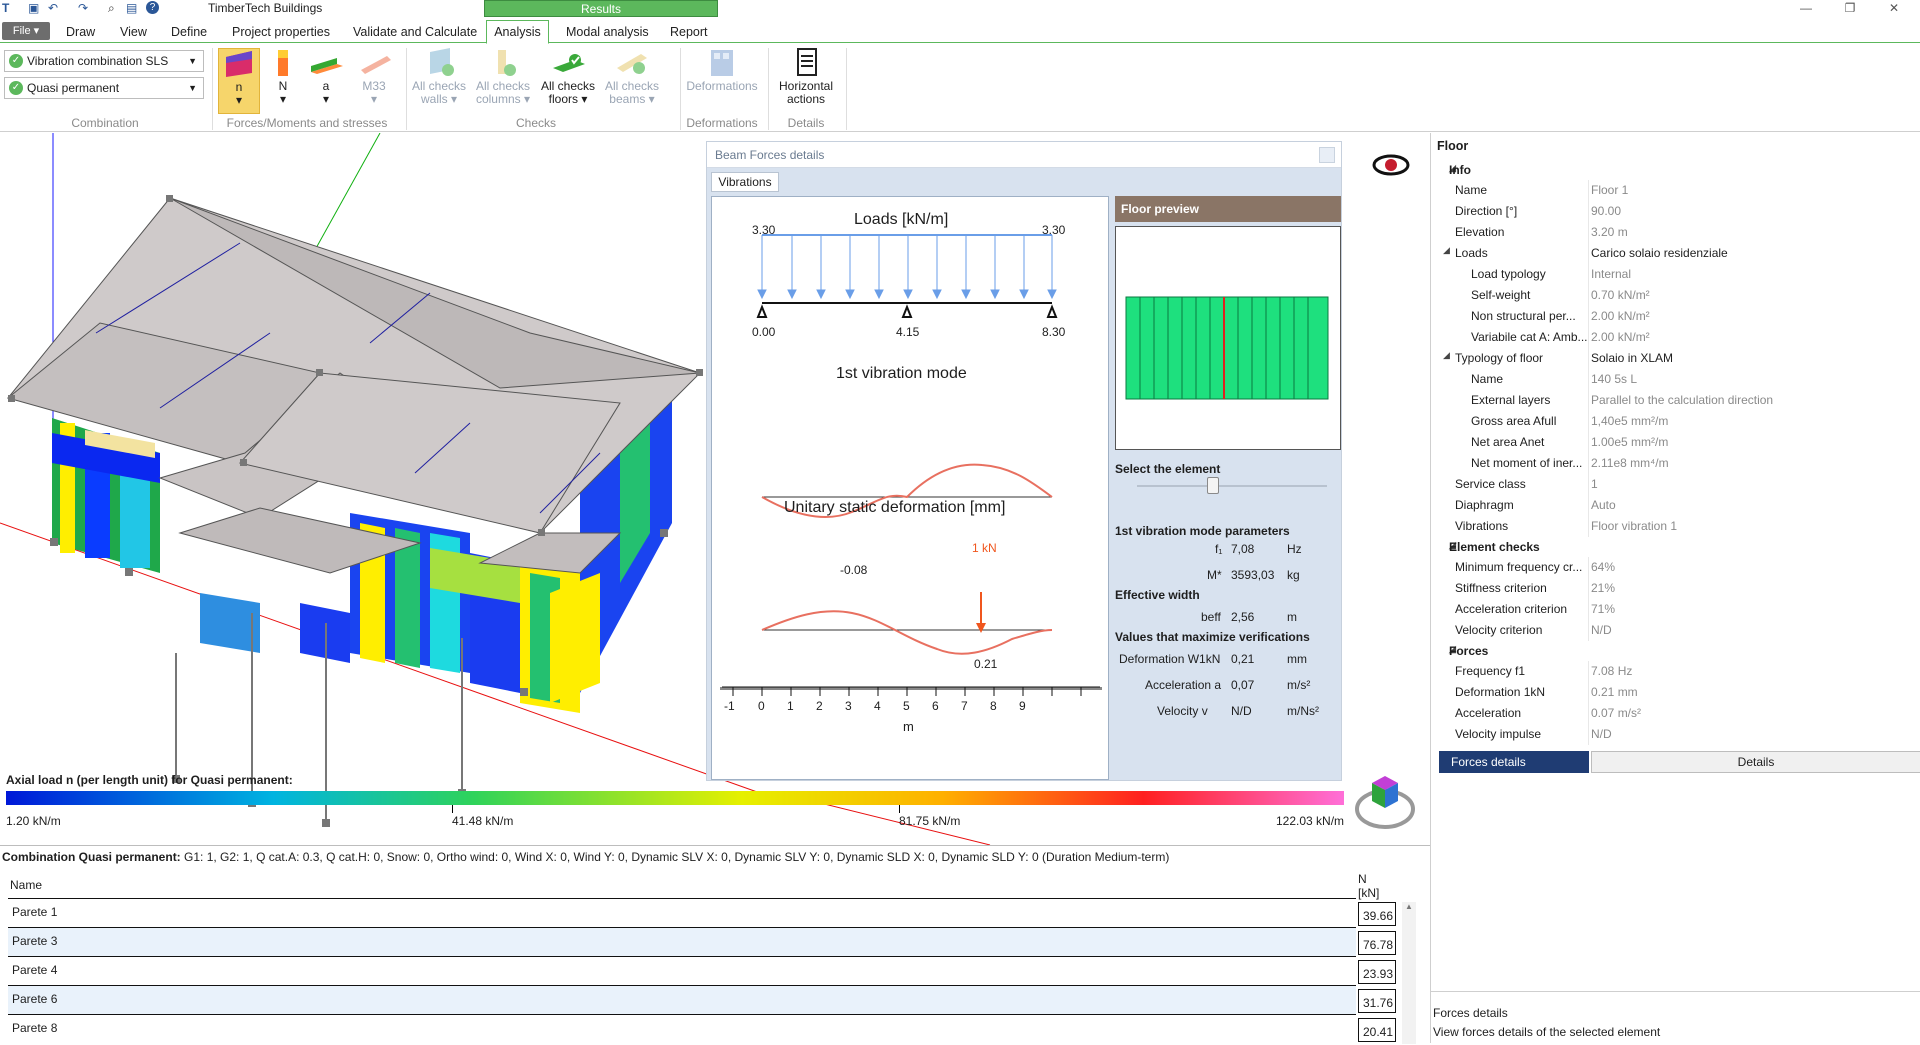 This screenshot has height=1045, width=1920. I want to click on color-legend-bar, so click(675, 798).